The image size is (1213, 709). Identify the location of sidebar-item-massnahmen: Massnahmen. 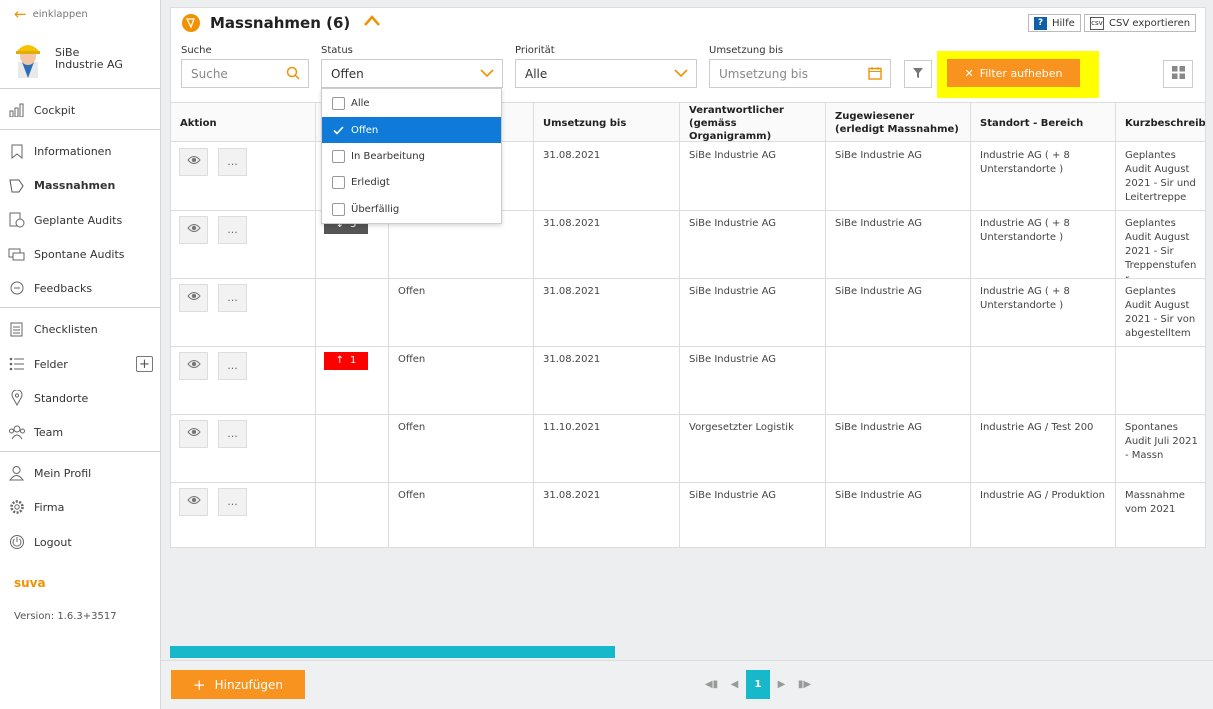
(80, 185).